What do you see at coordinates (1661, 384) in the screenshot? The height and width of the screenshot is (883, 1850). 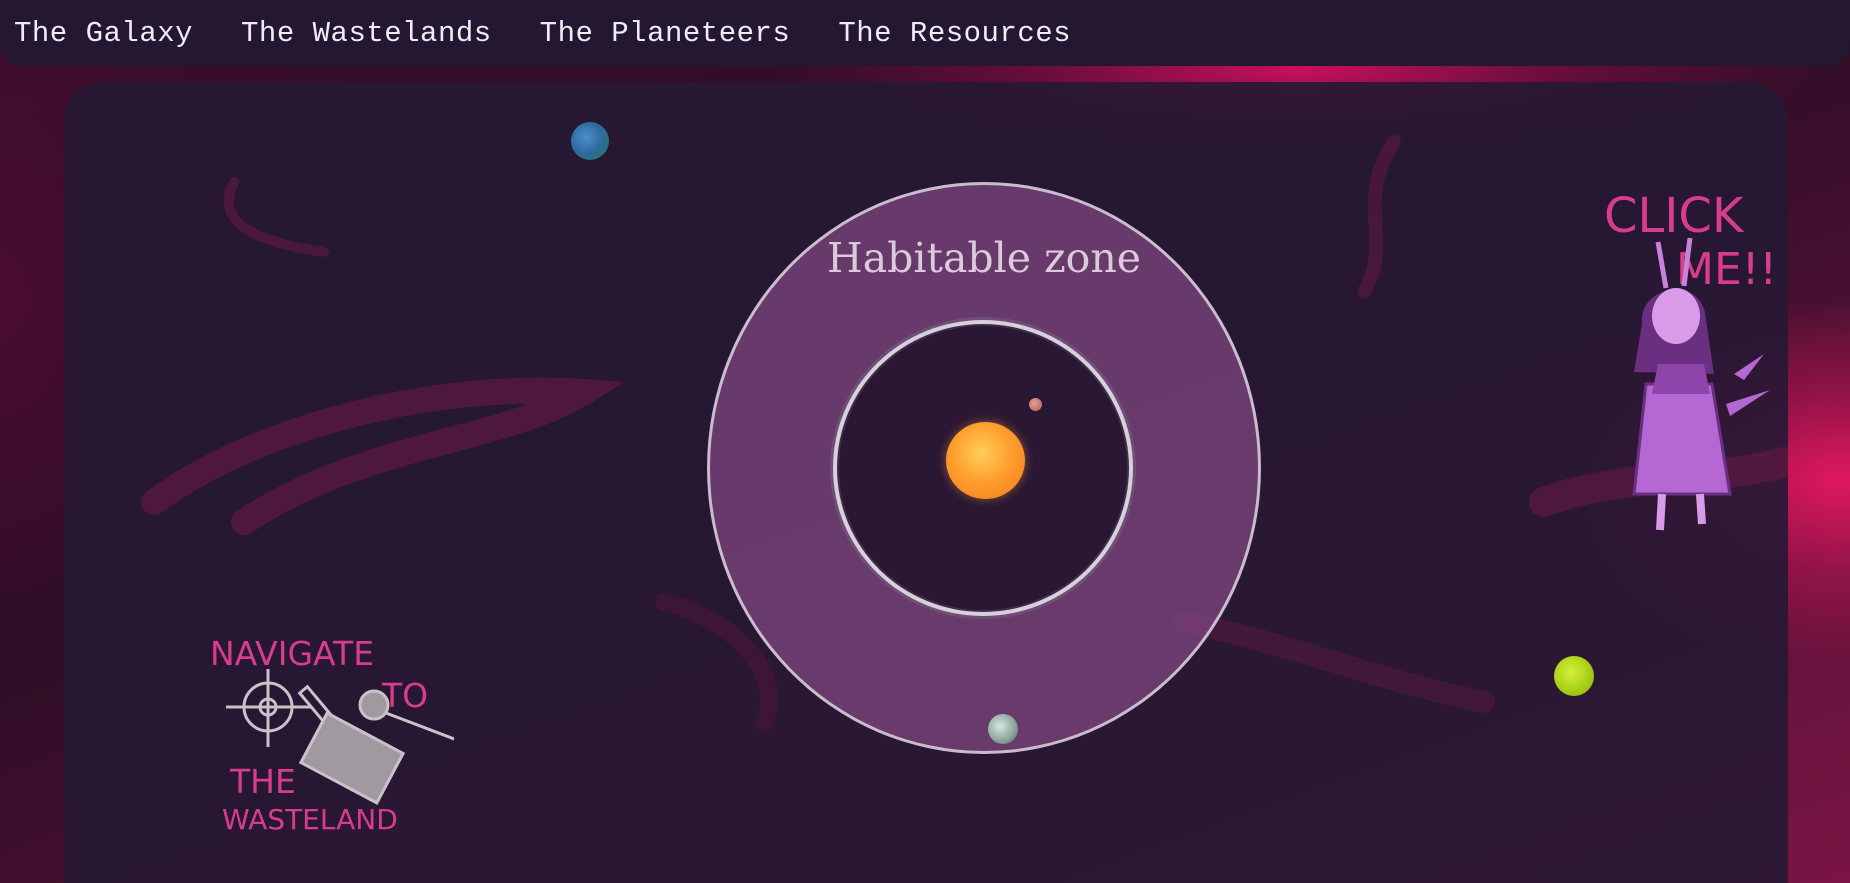 I see `click-me-character: CLICK ME!!` at bounding box center [1661, 384].